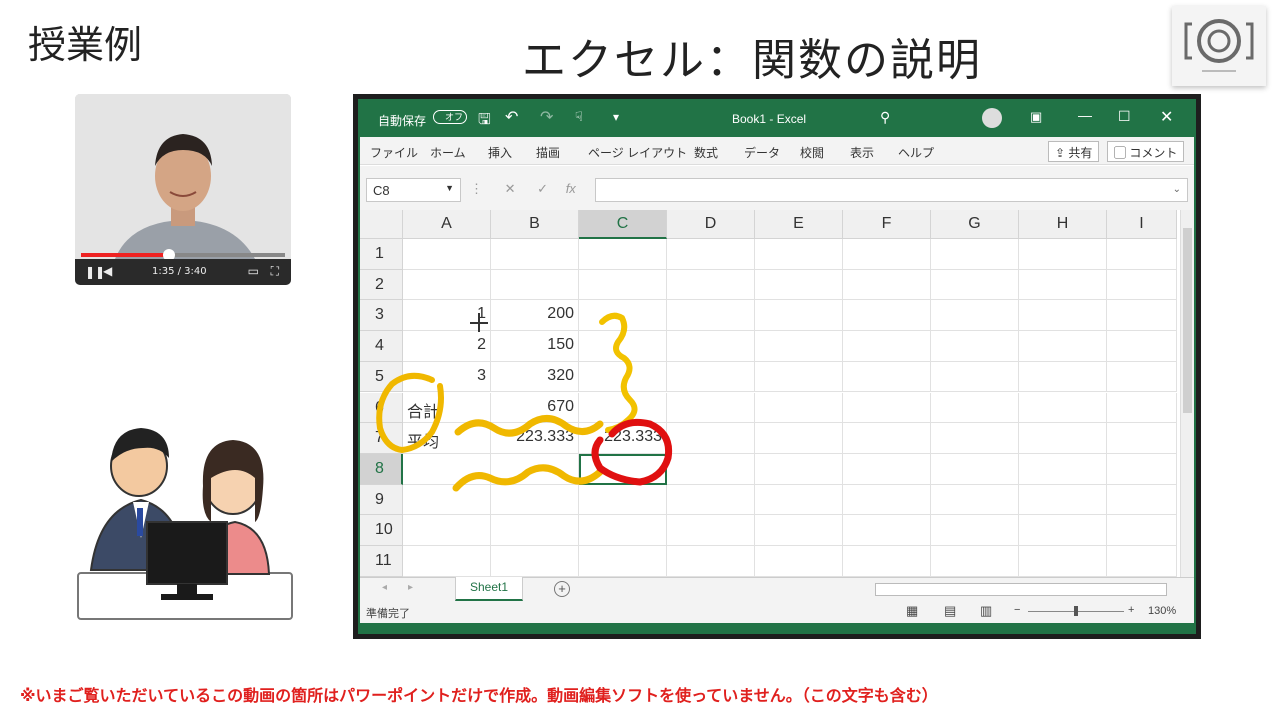 This screenshot has width=1280, height=720. Describe the element at coordinates (711, 224) in the screenshot. I see `column-header-d: D` at that location.